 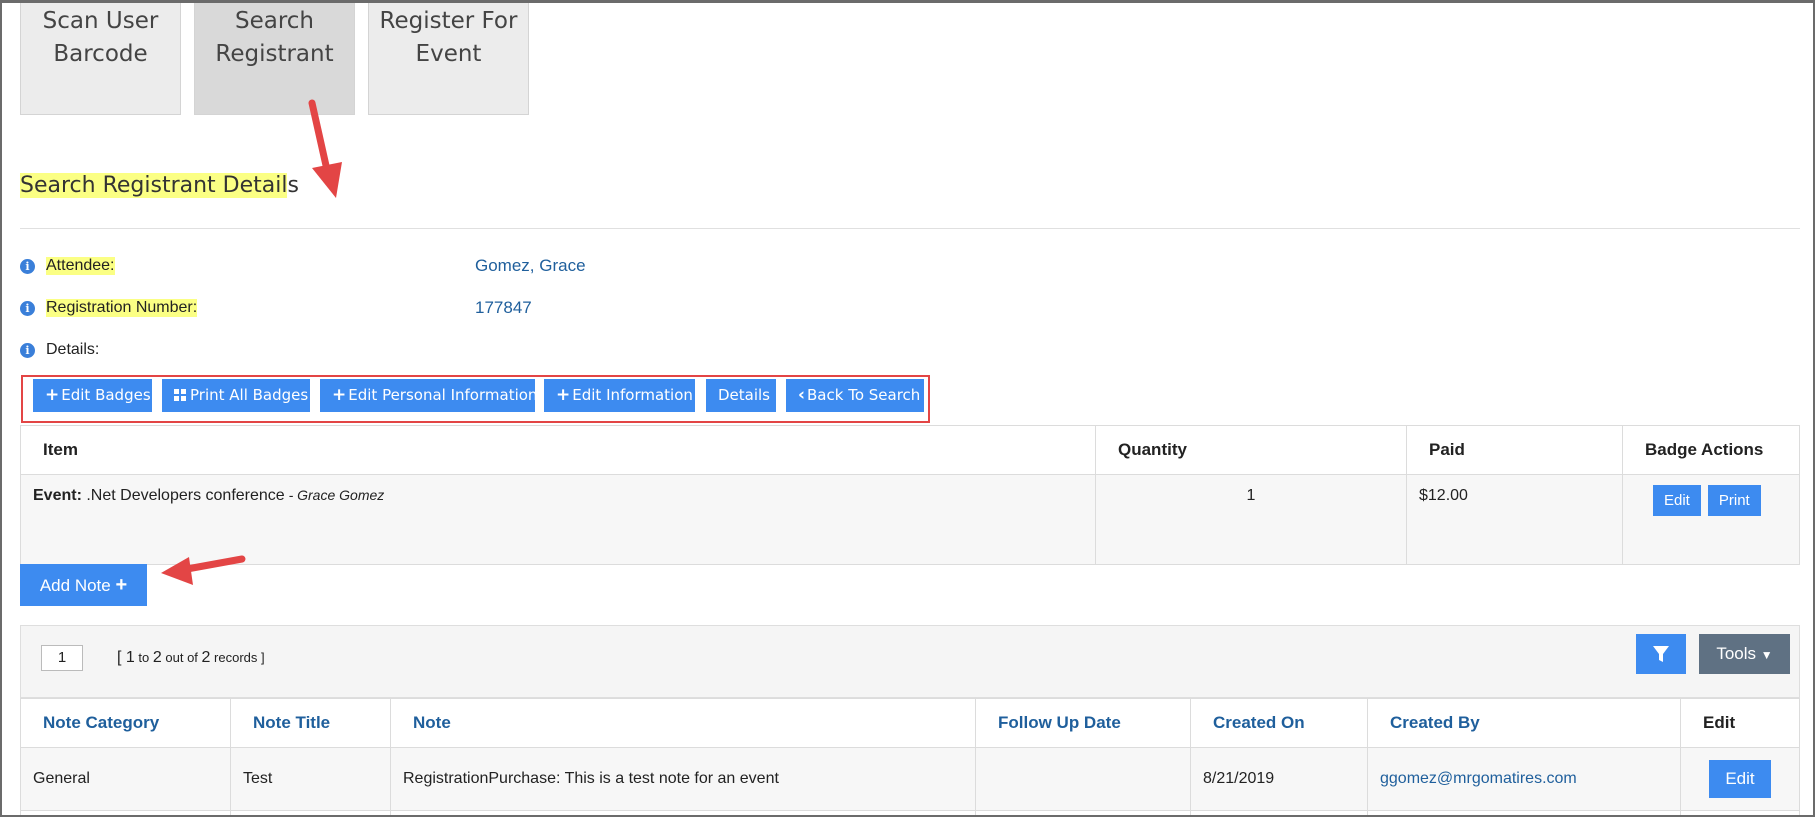 I want to click on tab-scan-user-barcode: Scan User Barcode, so click(x=100, y=59).